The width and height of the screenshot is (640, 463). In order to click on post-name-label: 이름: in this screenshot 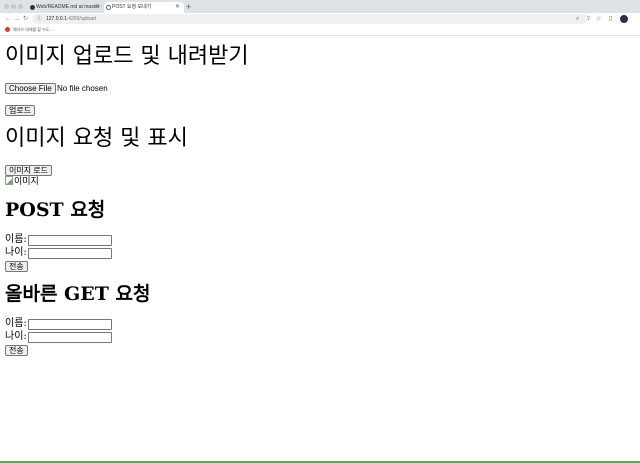, I will do `click(16, 239)`.